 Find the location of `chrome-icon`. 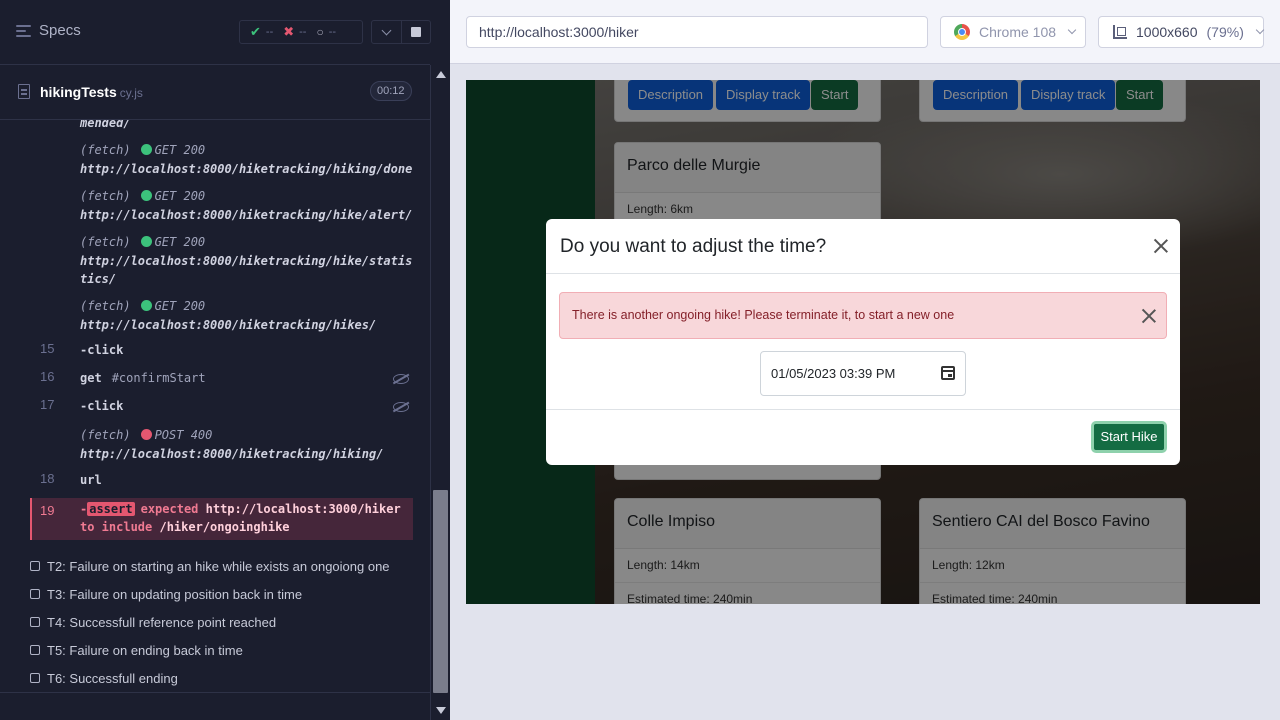

chrome-icon is located at coordinates (962, 32).